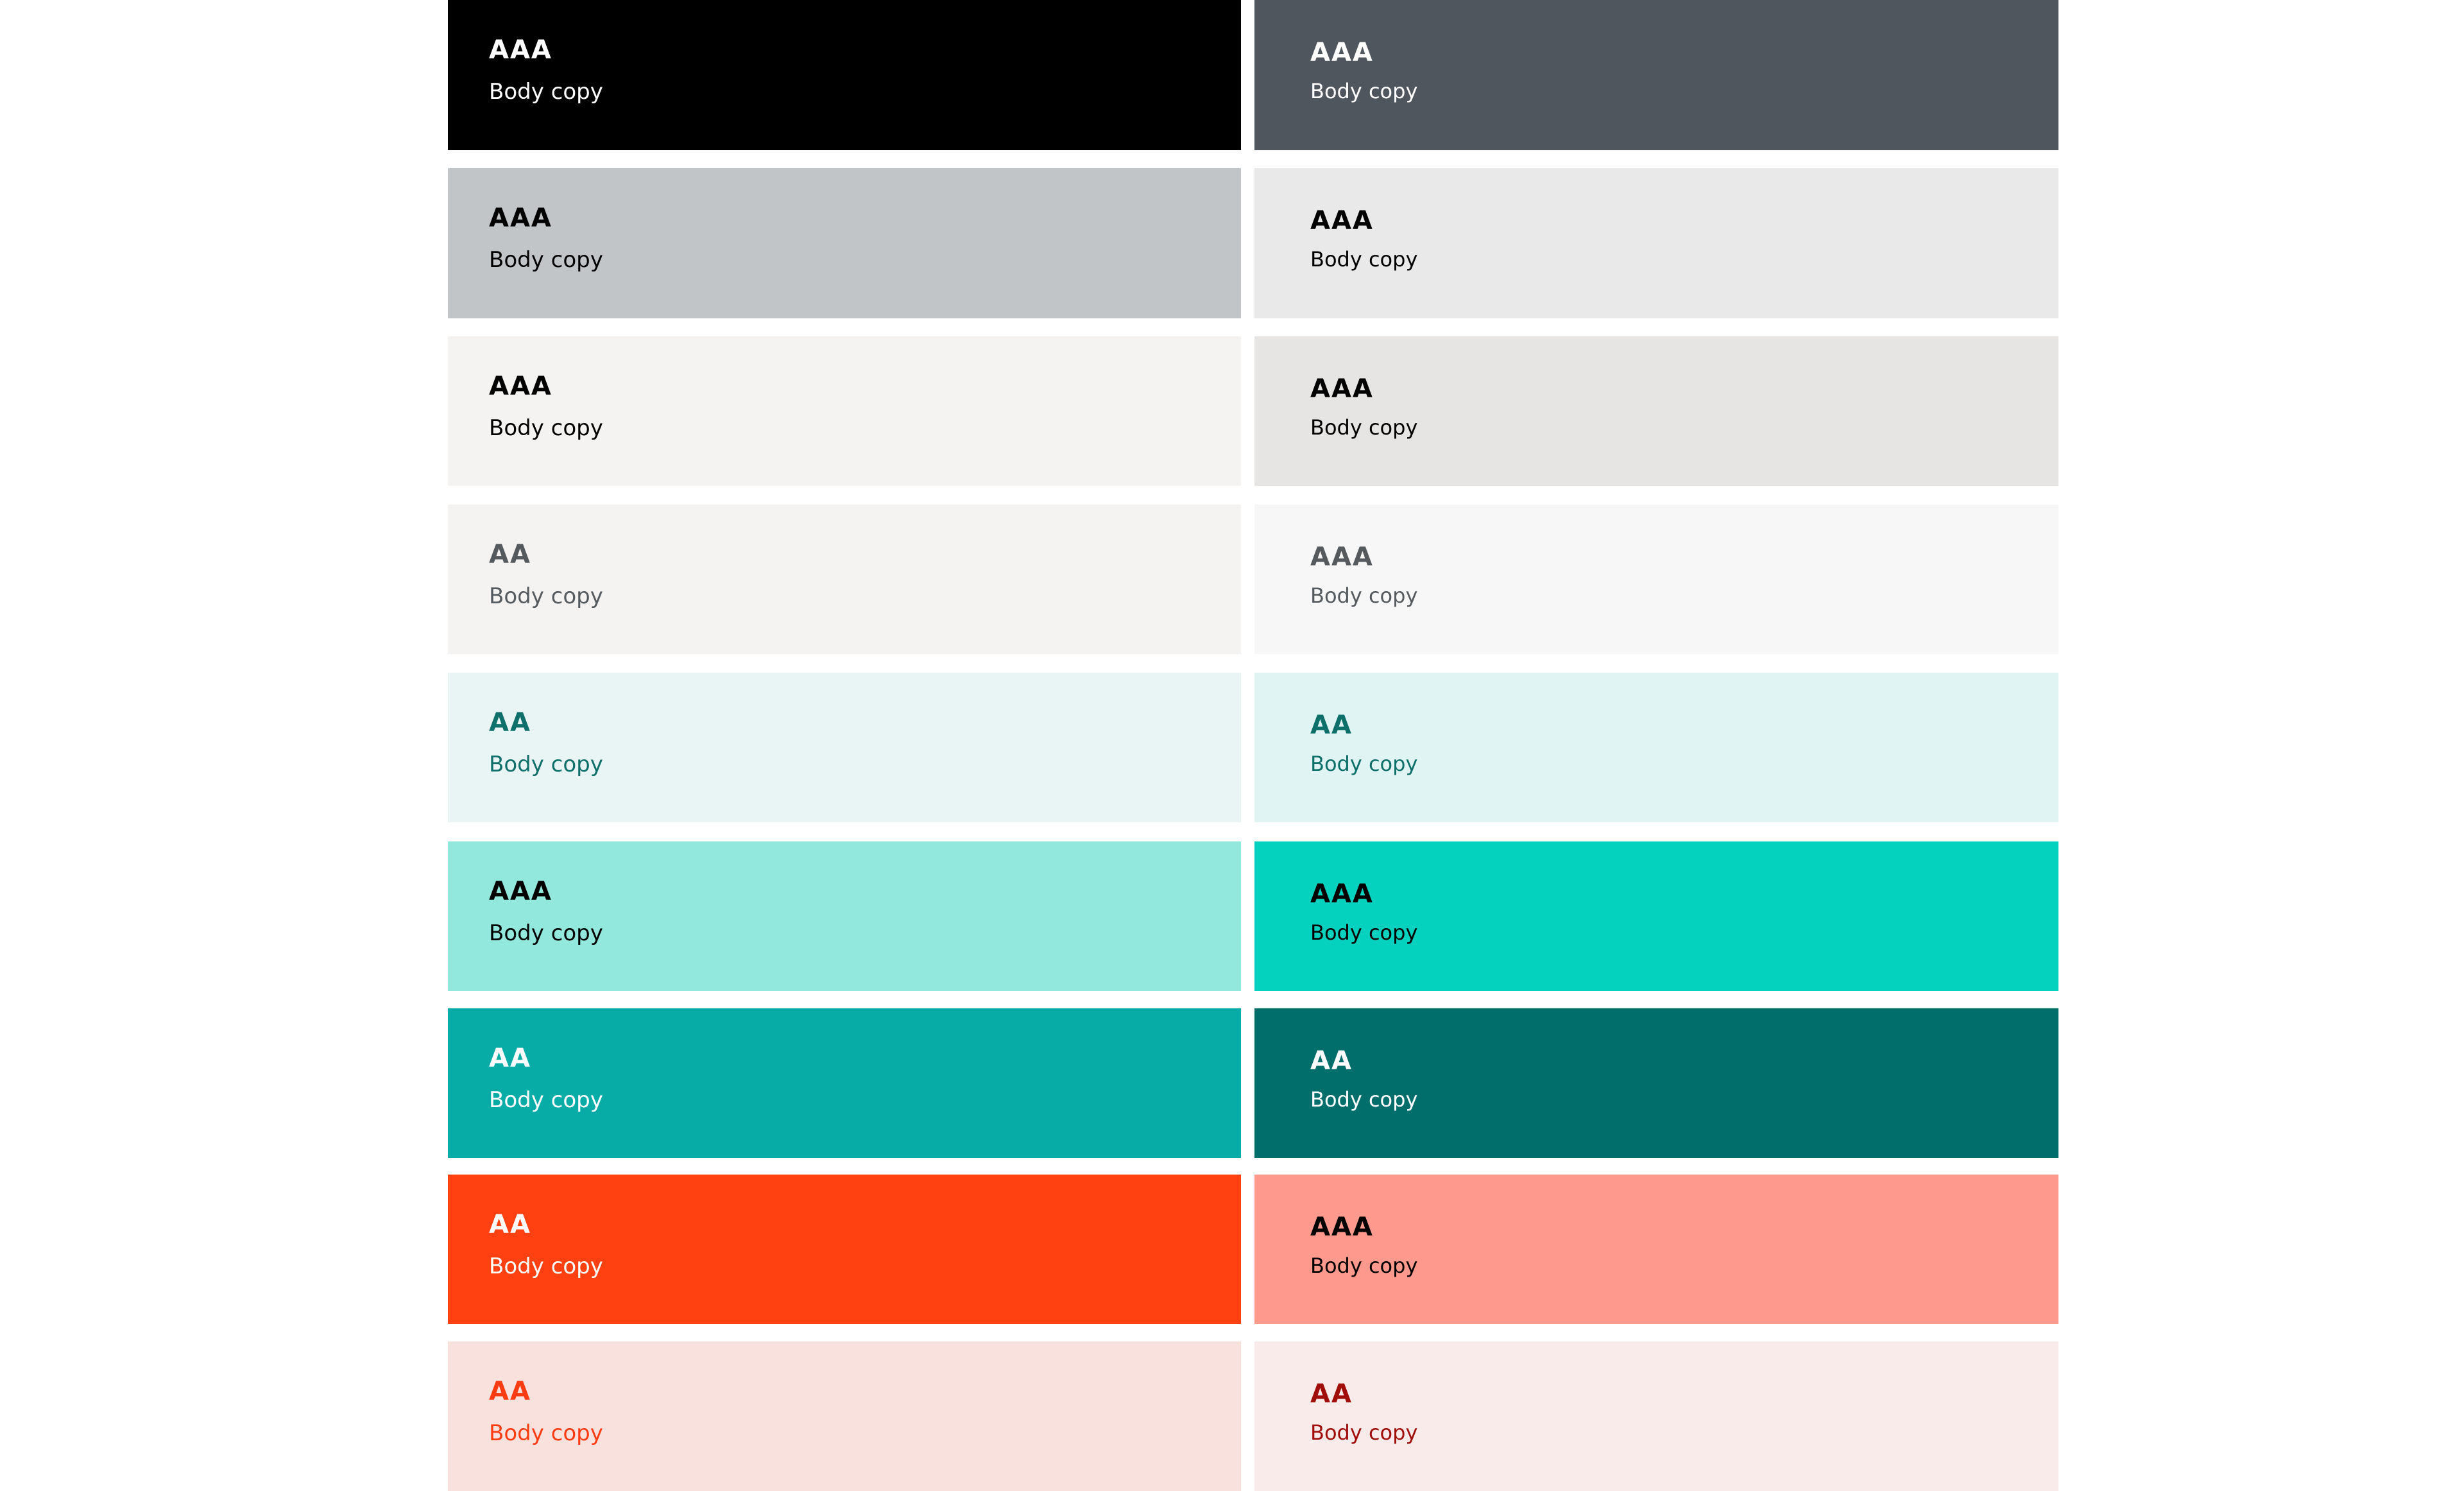 This screenshot has height=1491, width=2464. Describe the element at coordinates (1656, 579) in the screenshot. I see `swatch-right-4: AAA Body copy` at that location.